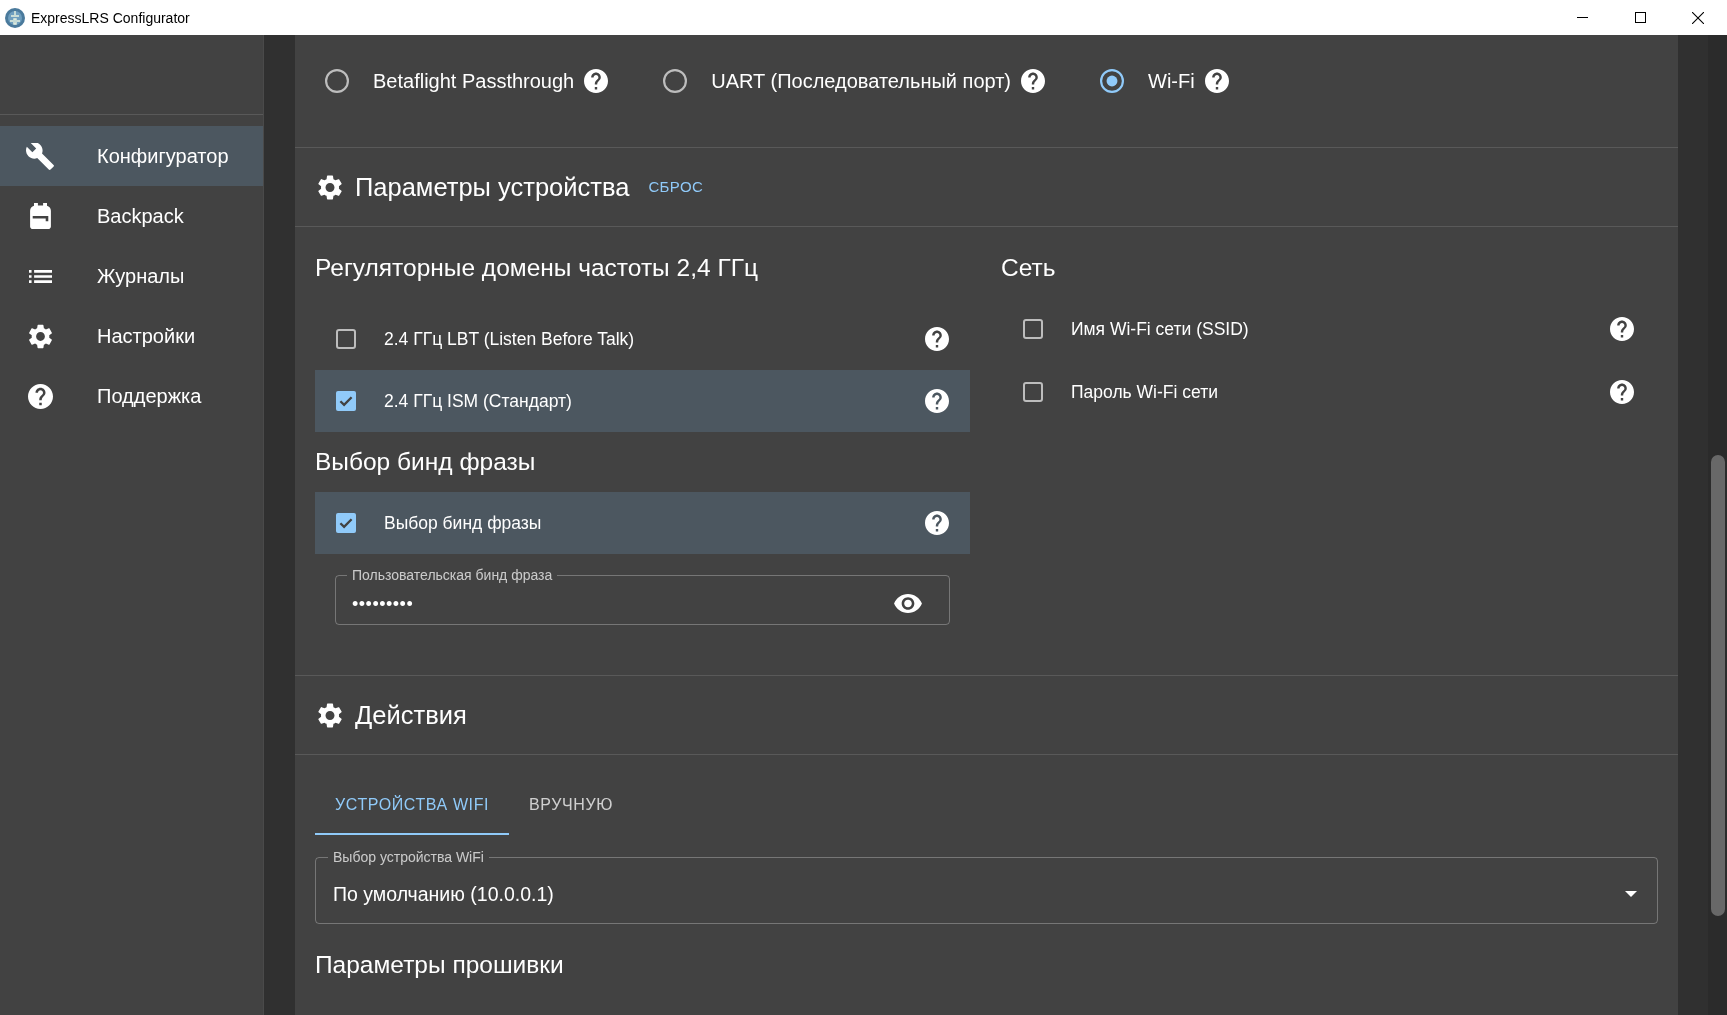  What do you see at coordinates (509, 339) in the screenshot?
I see `option-label: 2.4 ГГц LBT (Listen Before Talk)` at bounding box center [509, 339].